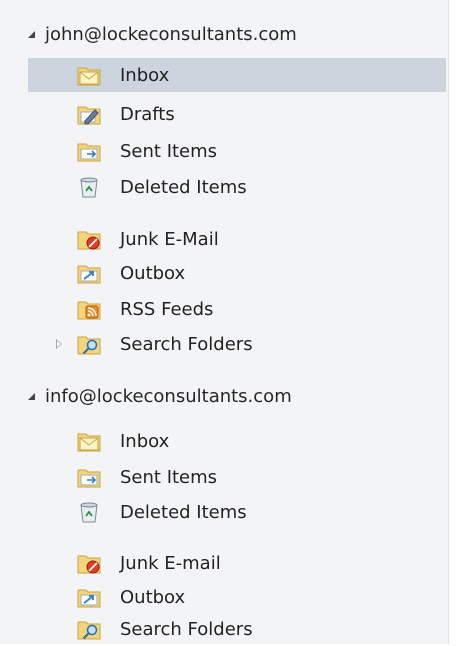  I want to click on folder-label: Junk E-Mail, so click(169, 239).